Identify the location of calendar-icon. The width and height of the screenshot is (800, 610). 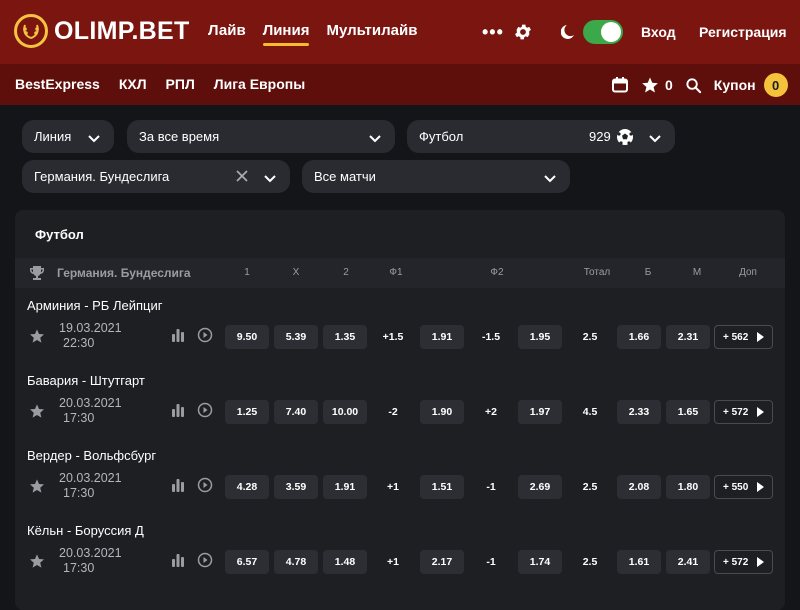
(620, 85).